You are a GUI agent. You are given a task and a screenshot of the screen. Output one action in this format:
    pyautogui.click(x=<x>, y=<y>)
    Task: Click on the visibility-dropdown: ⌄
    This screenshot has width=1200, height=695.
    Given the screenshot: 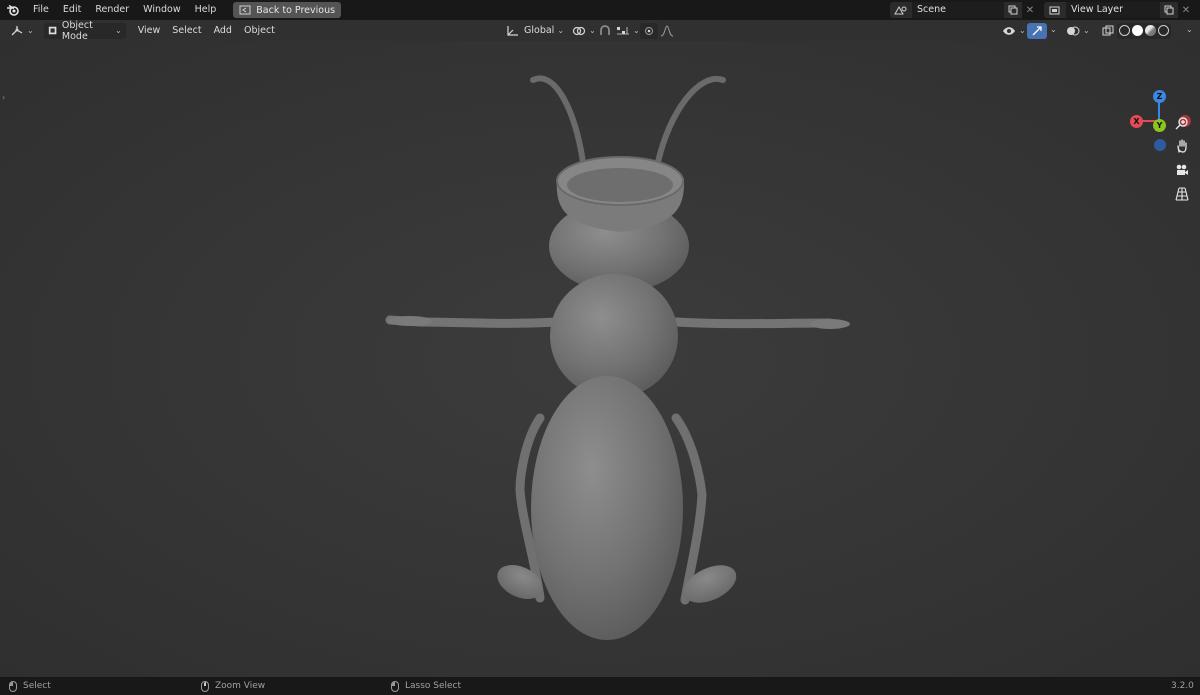 What is the action you would take?
    pyautogui.click(x=1014, y=31)
    